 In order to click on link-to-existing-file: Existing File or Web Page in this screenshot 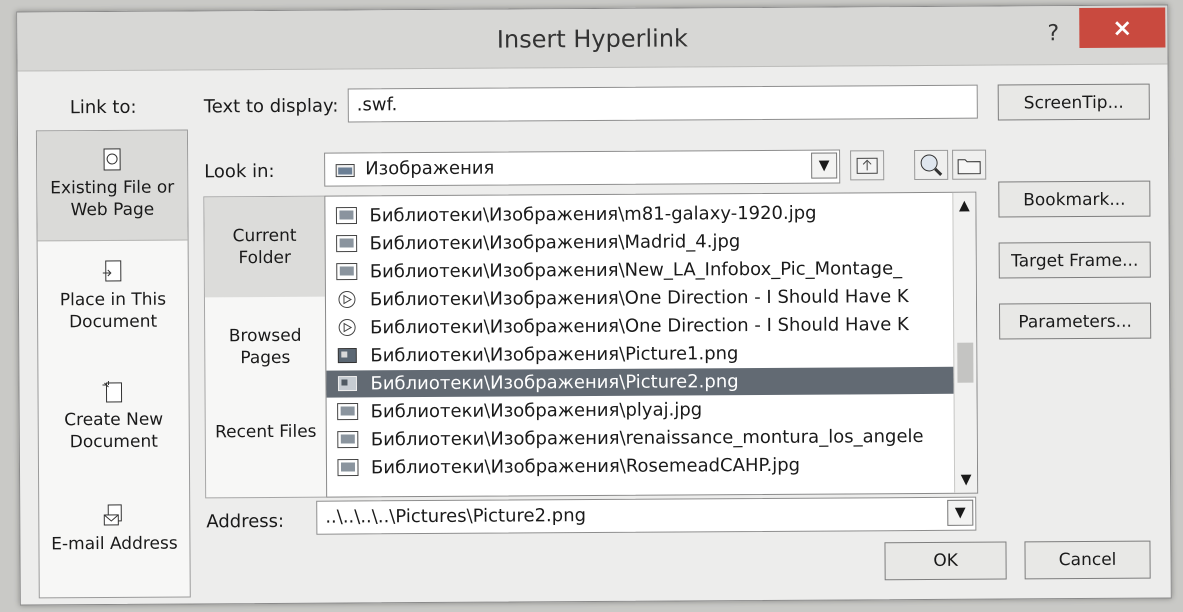, I will do `click(112, 186)`.